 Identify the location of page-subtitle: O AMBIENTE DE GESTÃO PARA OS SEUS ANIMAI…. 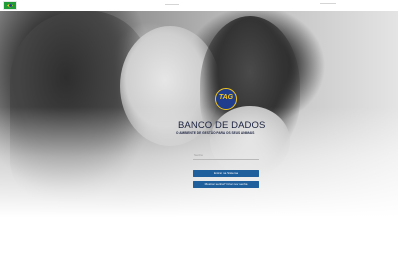
(215, 133).